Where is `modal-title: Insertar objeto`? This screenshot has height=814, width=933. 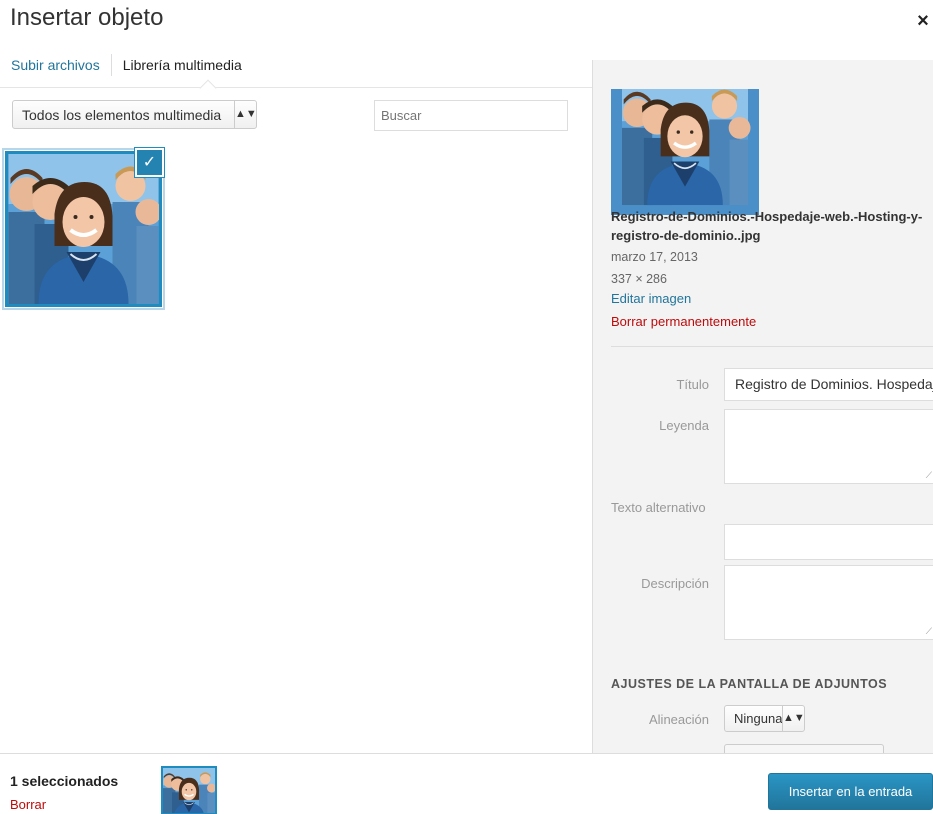 modal-title: Insertar objeto is located at coordinates (87, 17).